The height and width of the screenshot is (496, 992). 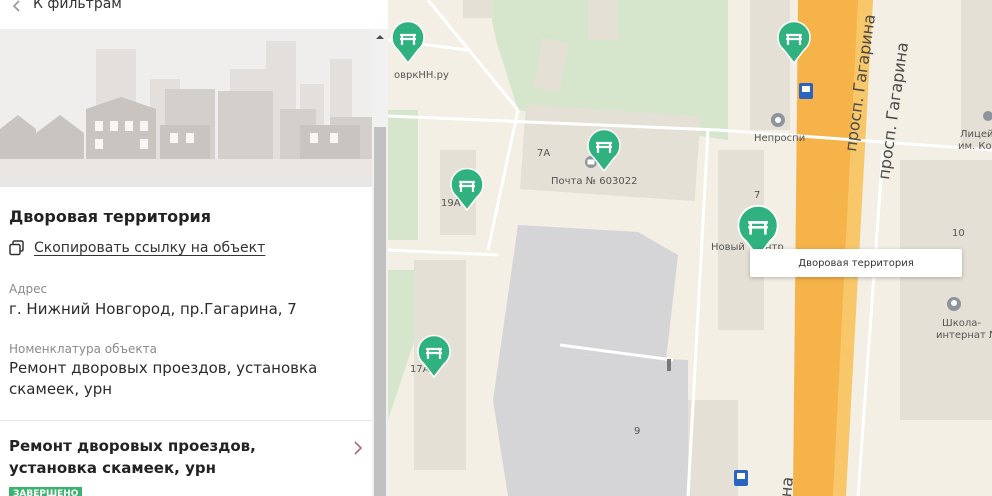 What do you see at coordinates (46, 491) in the screenshot?
I see `status-badge: ЗАВЕРШЕНО` at bounding box center [46, 491].